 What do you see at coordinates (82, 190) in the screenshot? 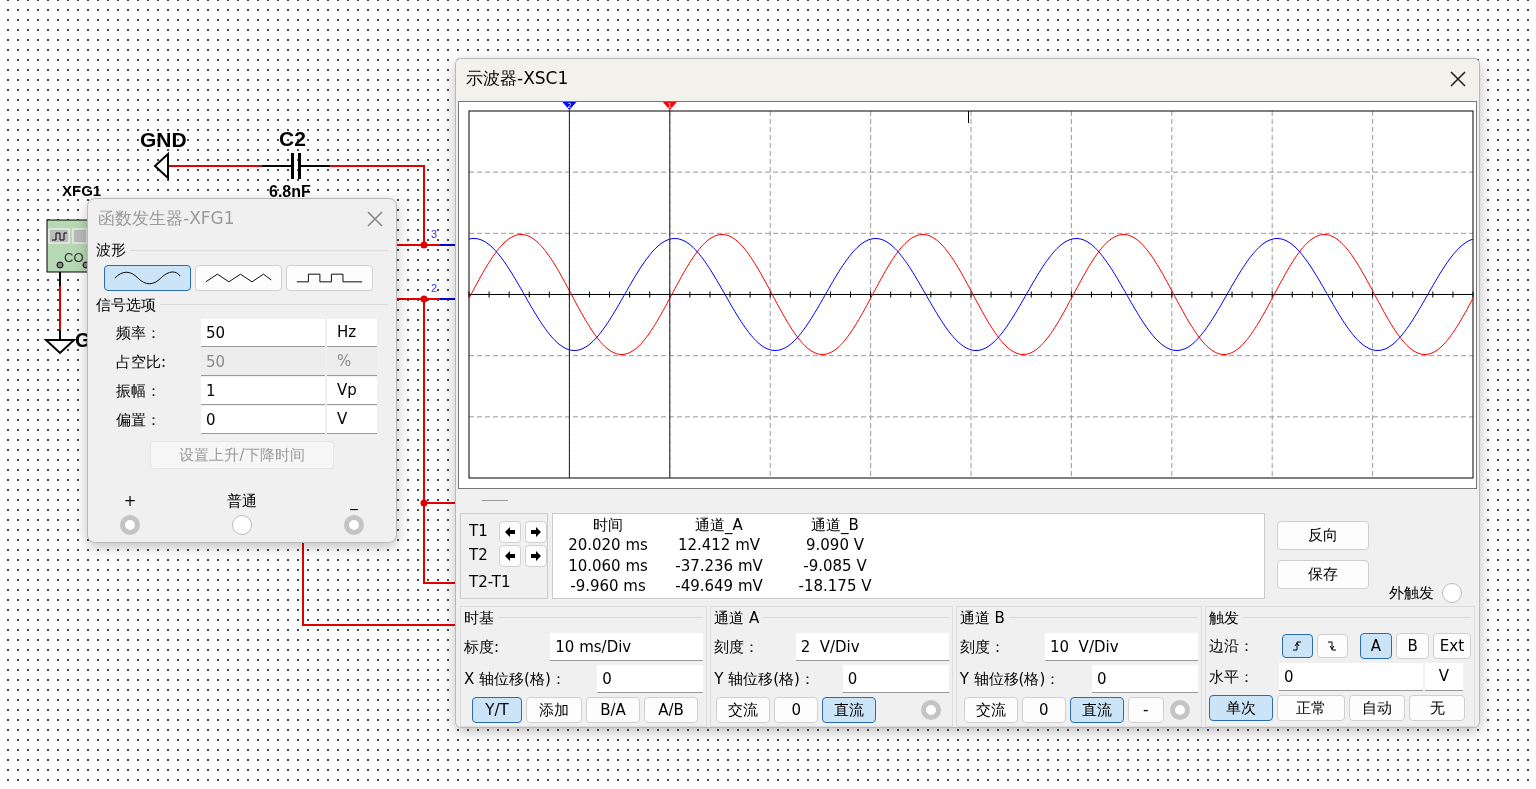
I see `component-label: XFG1` at bounding box center [82, 190].